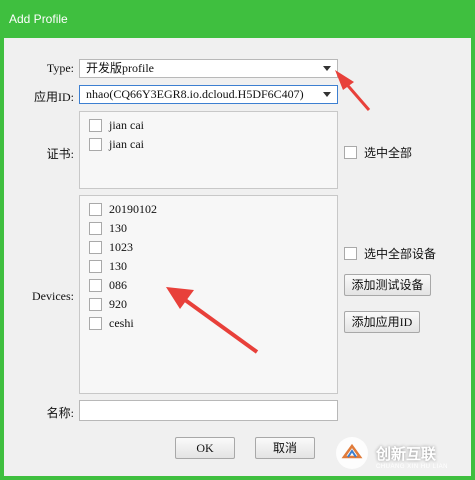  Describe the element at coordinates (406, 453) in the screenshot. I see `watermark-text: 创新互联` at that location.